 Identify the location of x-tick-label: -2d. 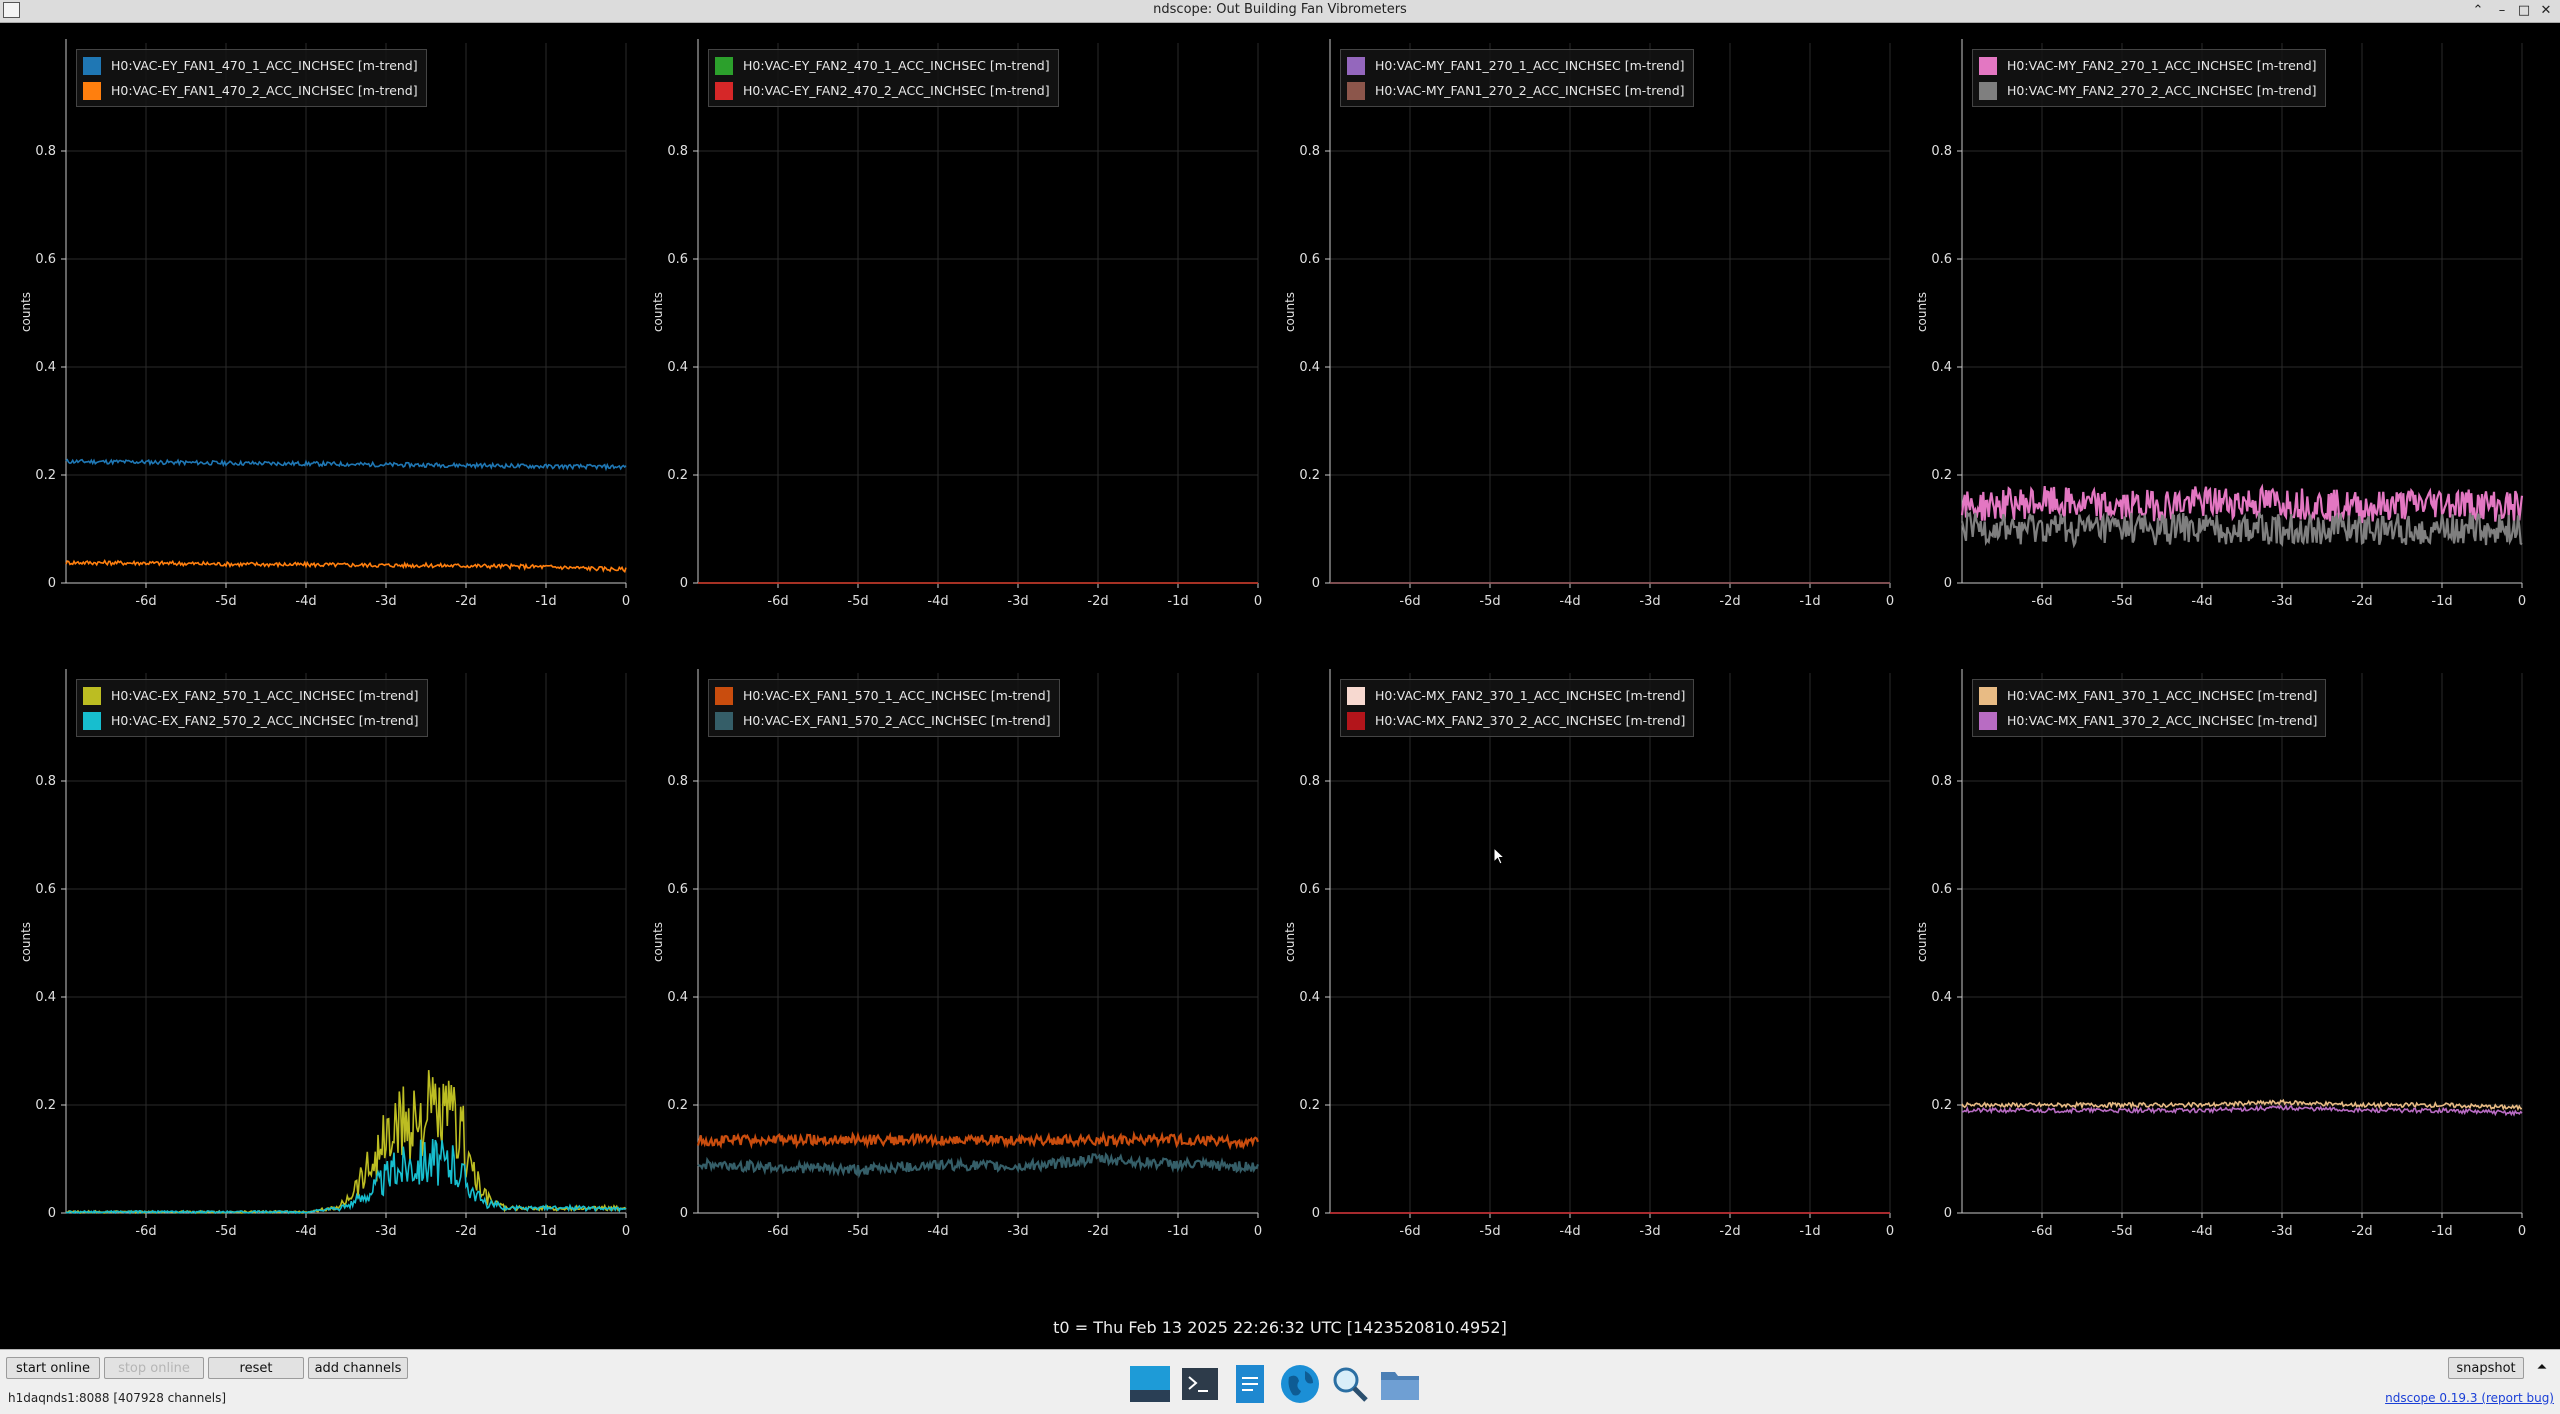
(1097, 601).